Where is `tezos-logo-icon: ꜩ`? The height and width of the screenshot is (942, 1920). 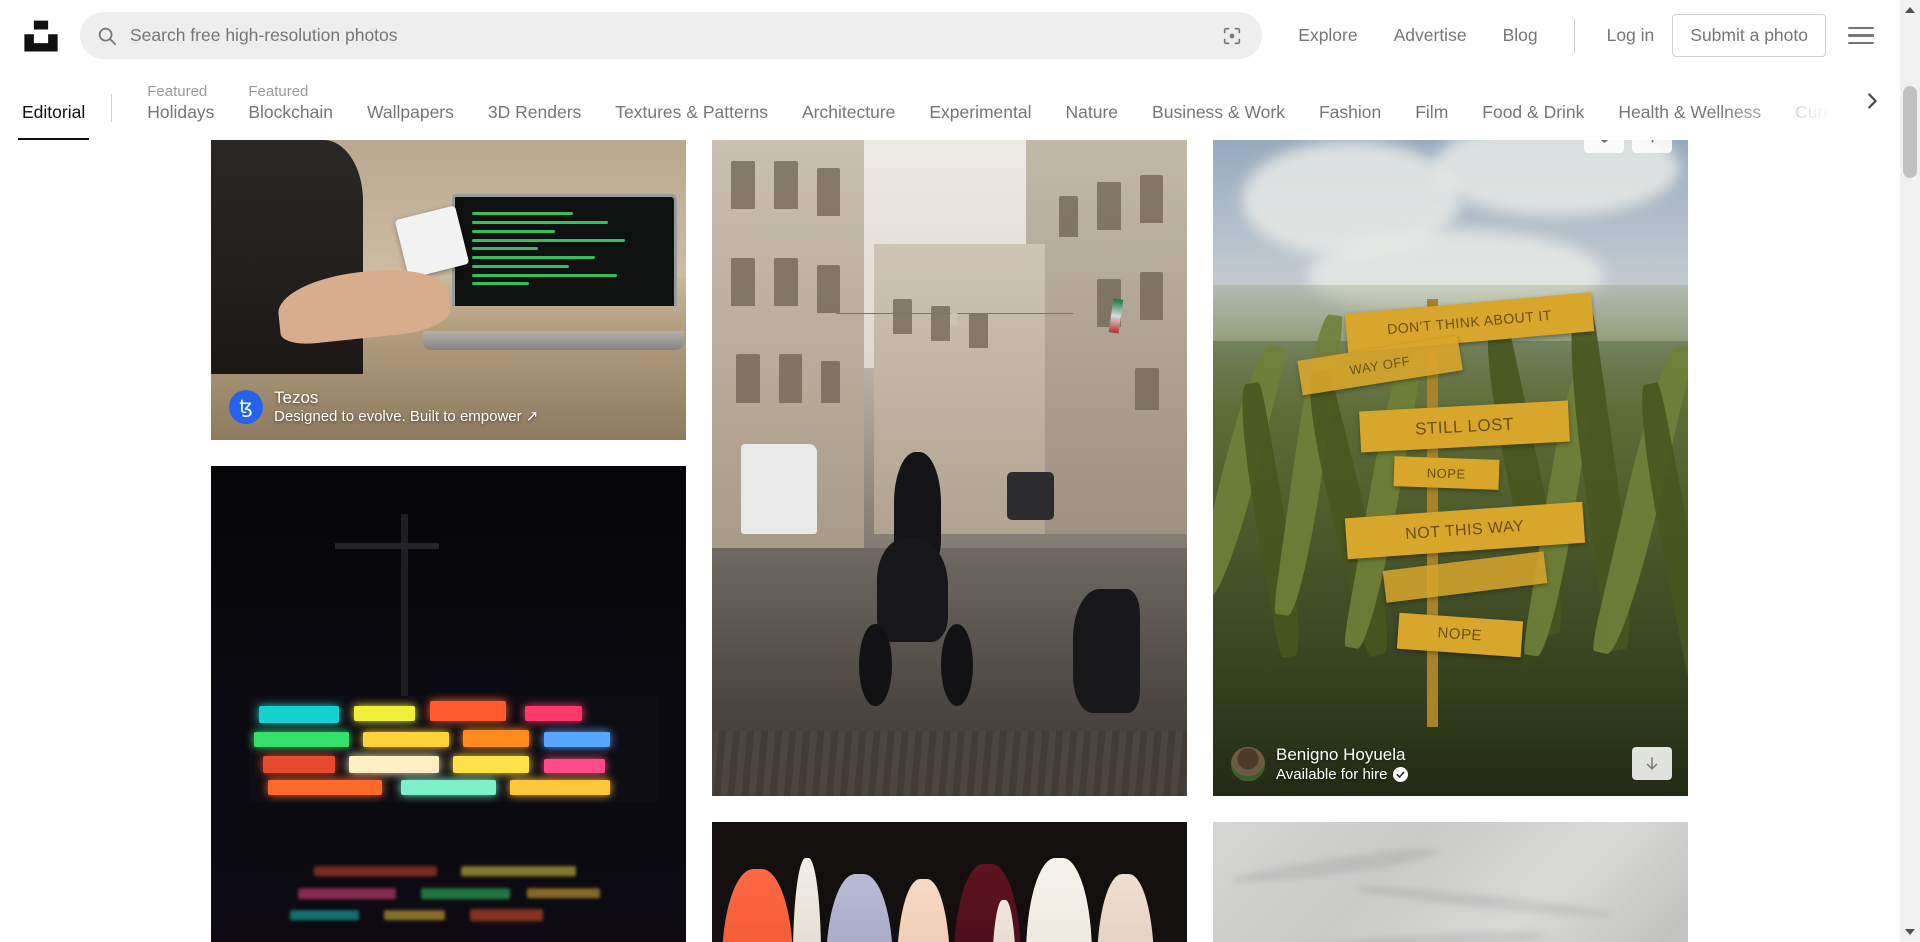
tezos-logo-icon: ꜩ is located at coordinates (246, 407).